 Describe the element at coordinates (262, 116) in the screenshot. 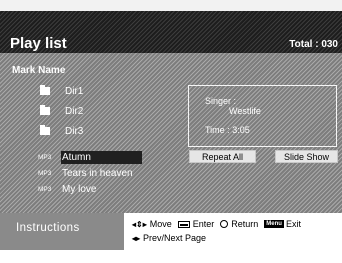

I see `track-info-box` at that location.